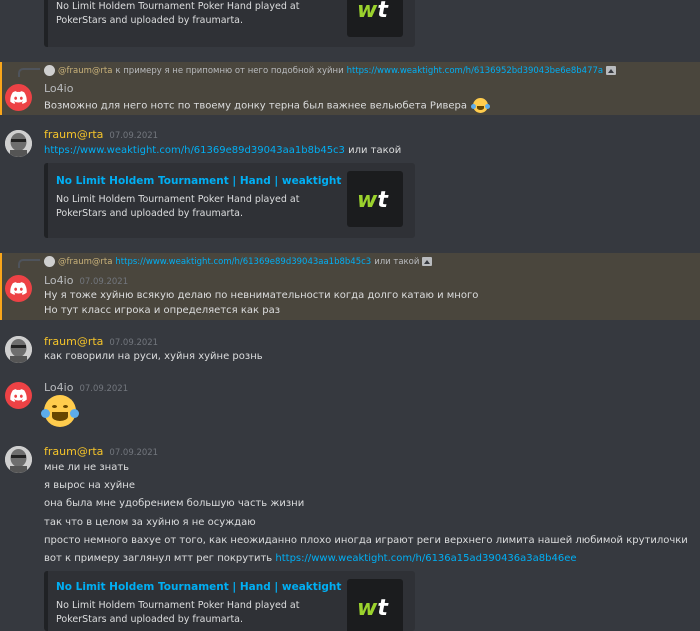  I want to click on message-text: так что в целом за хуйню я не осуждаю, so click(150, 522).